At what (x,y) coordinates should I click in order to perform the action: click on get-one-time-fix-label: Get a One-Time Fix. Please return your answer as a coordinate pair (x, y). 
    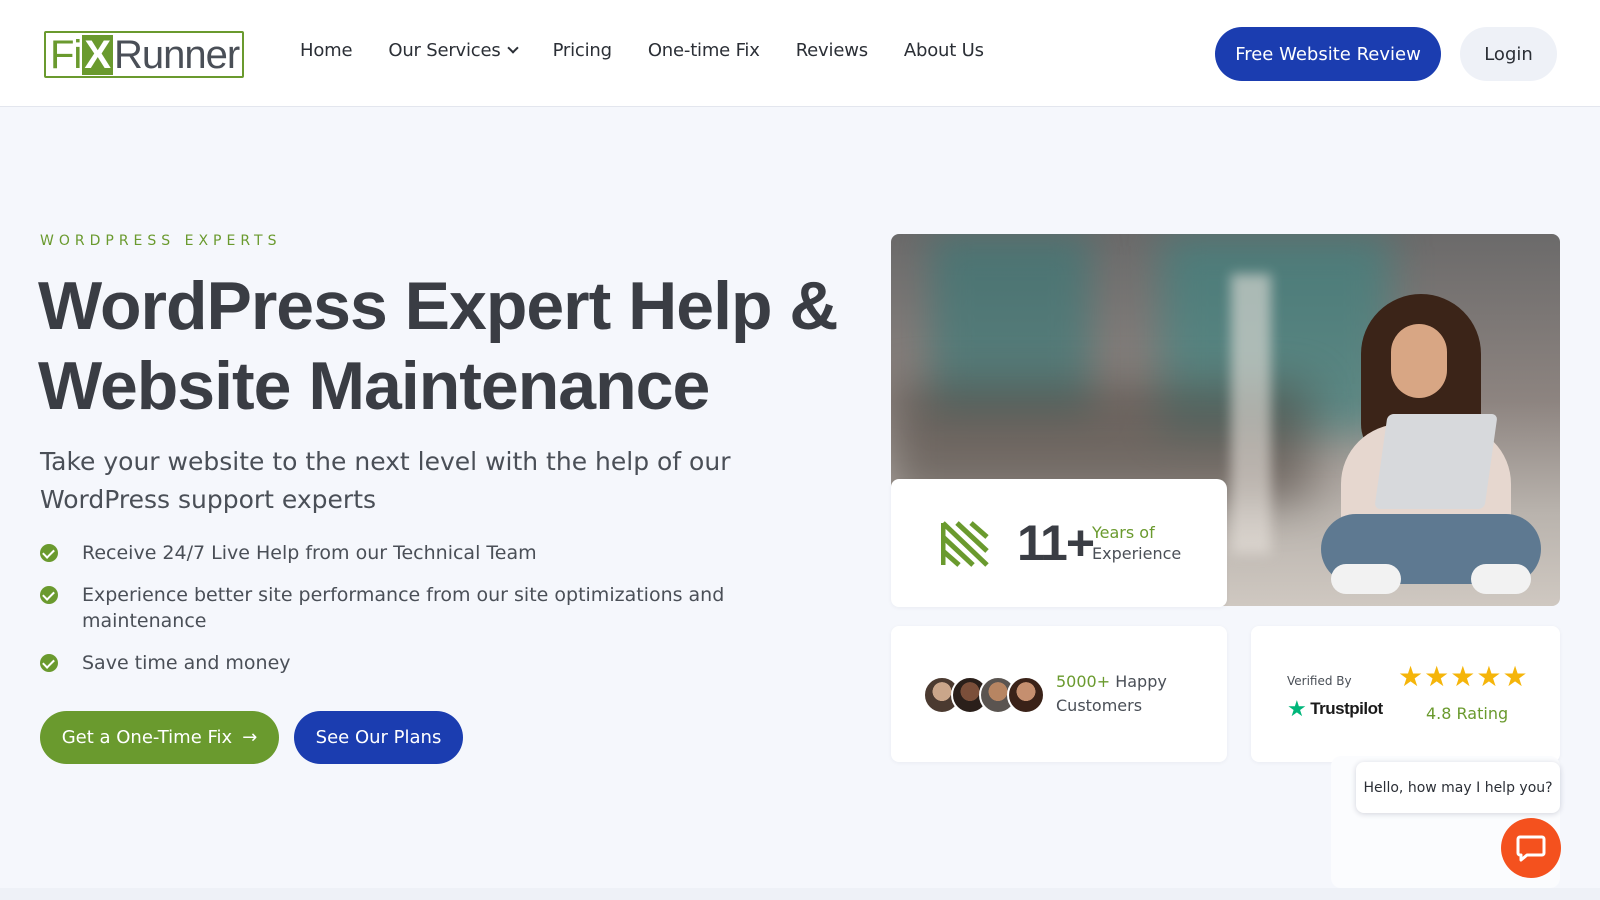
    Looking at the image, I should click on (147, 737).